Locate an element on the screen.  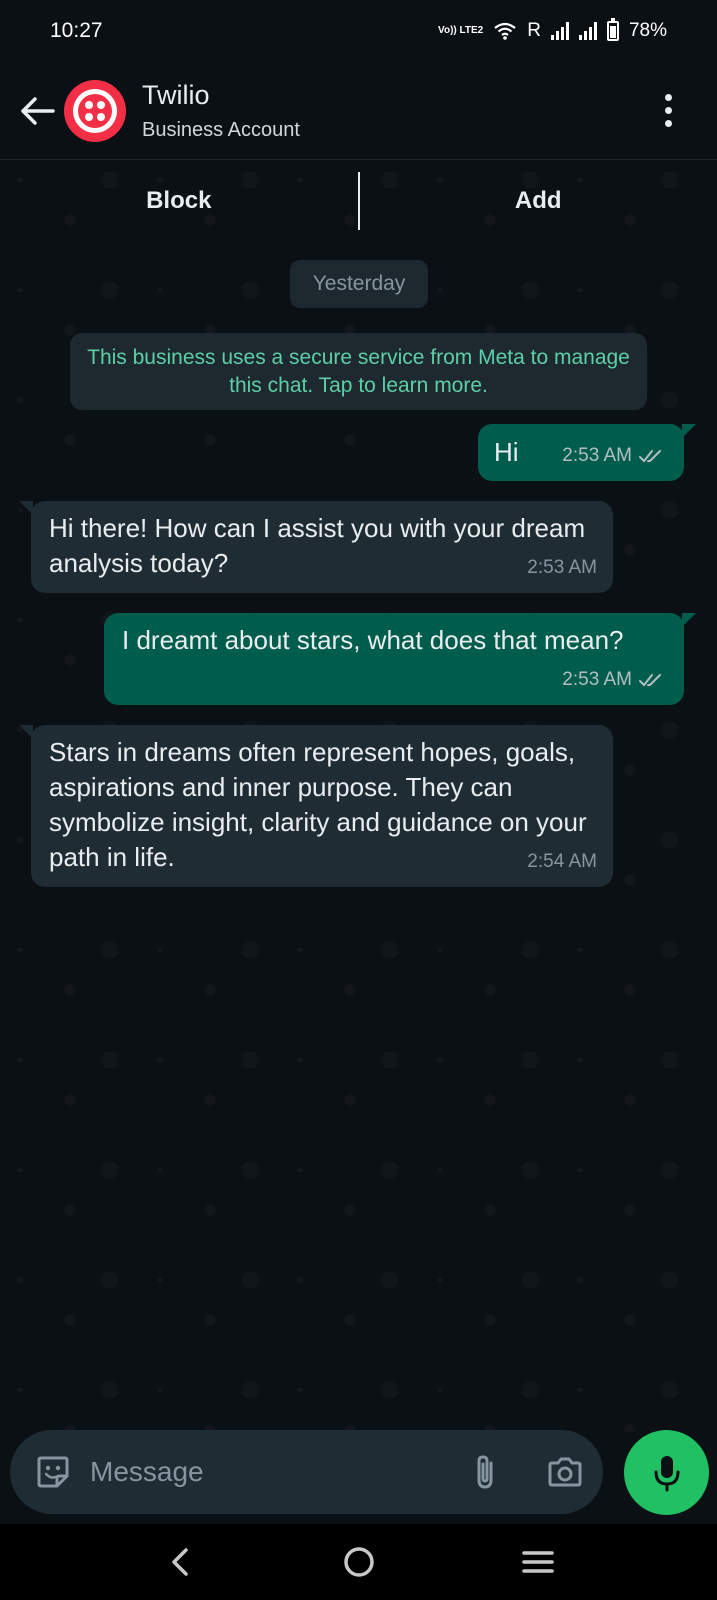
message-meta: 2:54 AM is located at coordinates (562, 861).